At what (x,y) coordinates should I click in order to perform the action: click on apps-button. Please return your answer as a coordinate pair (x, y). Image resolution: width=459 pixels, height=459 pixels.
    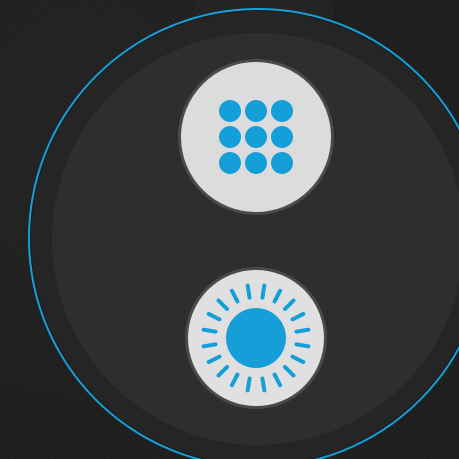
    Looking at the image, I should click on (256, 137).